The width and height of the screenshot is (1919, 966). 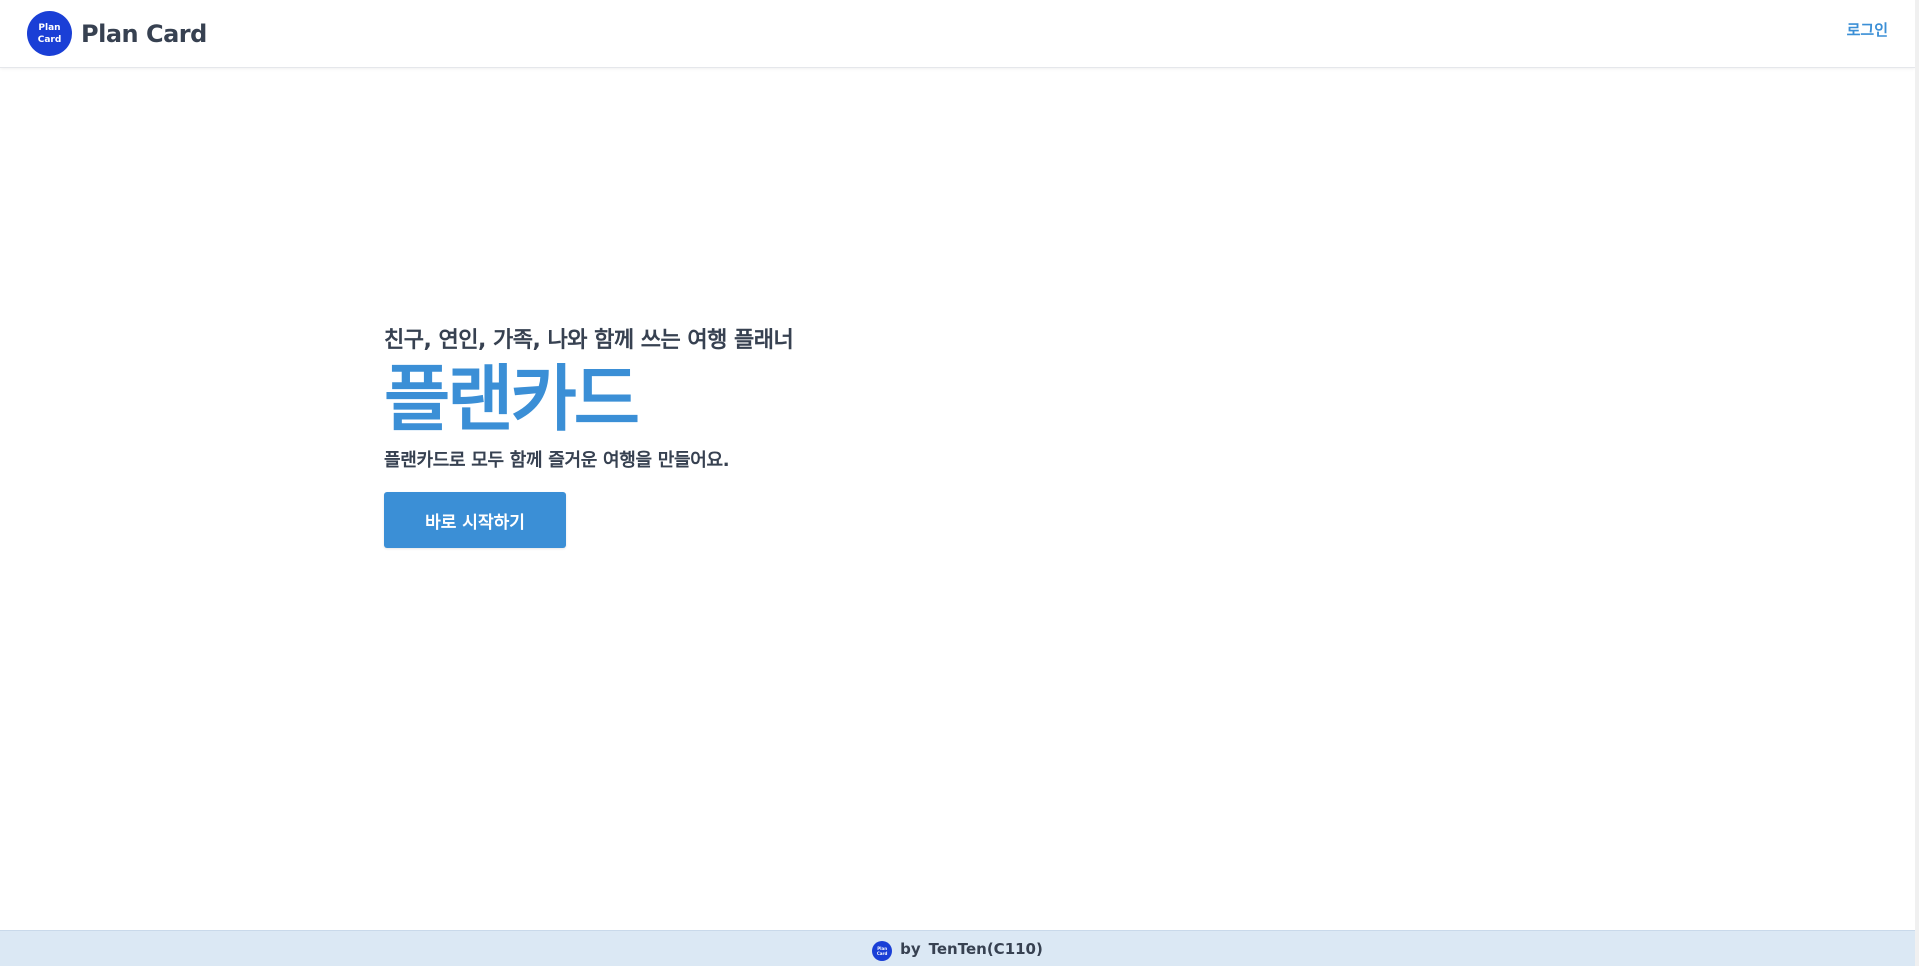 I want to click on hero-title: 플랜카드, so click(x=512, y=399).